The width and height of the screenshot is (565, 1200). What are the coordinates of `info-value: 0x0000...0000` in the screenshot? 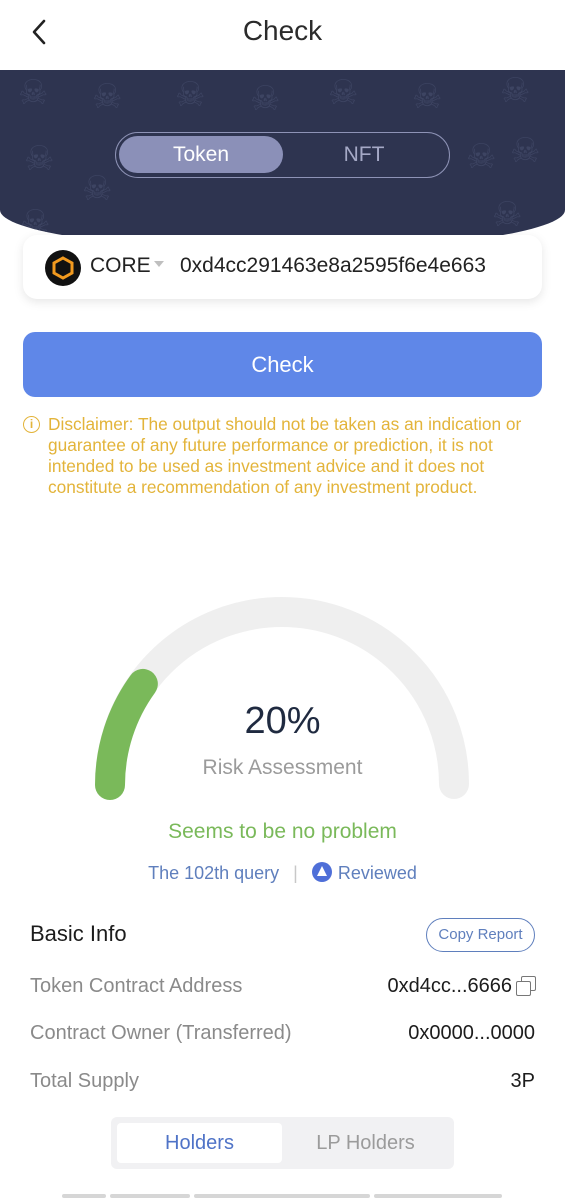 It's located at (471, 1033).